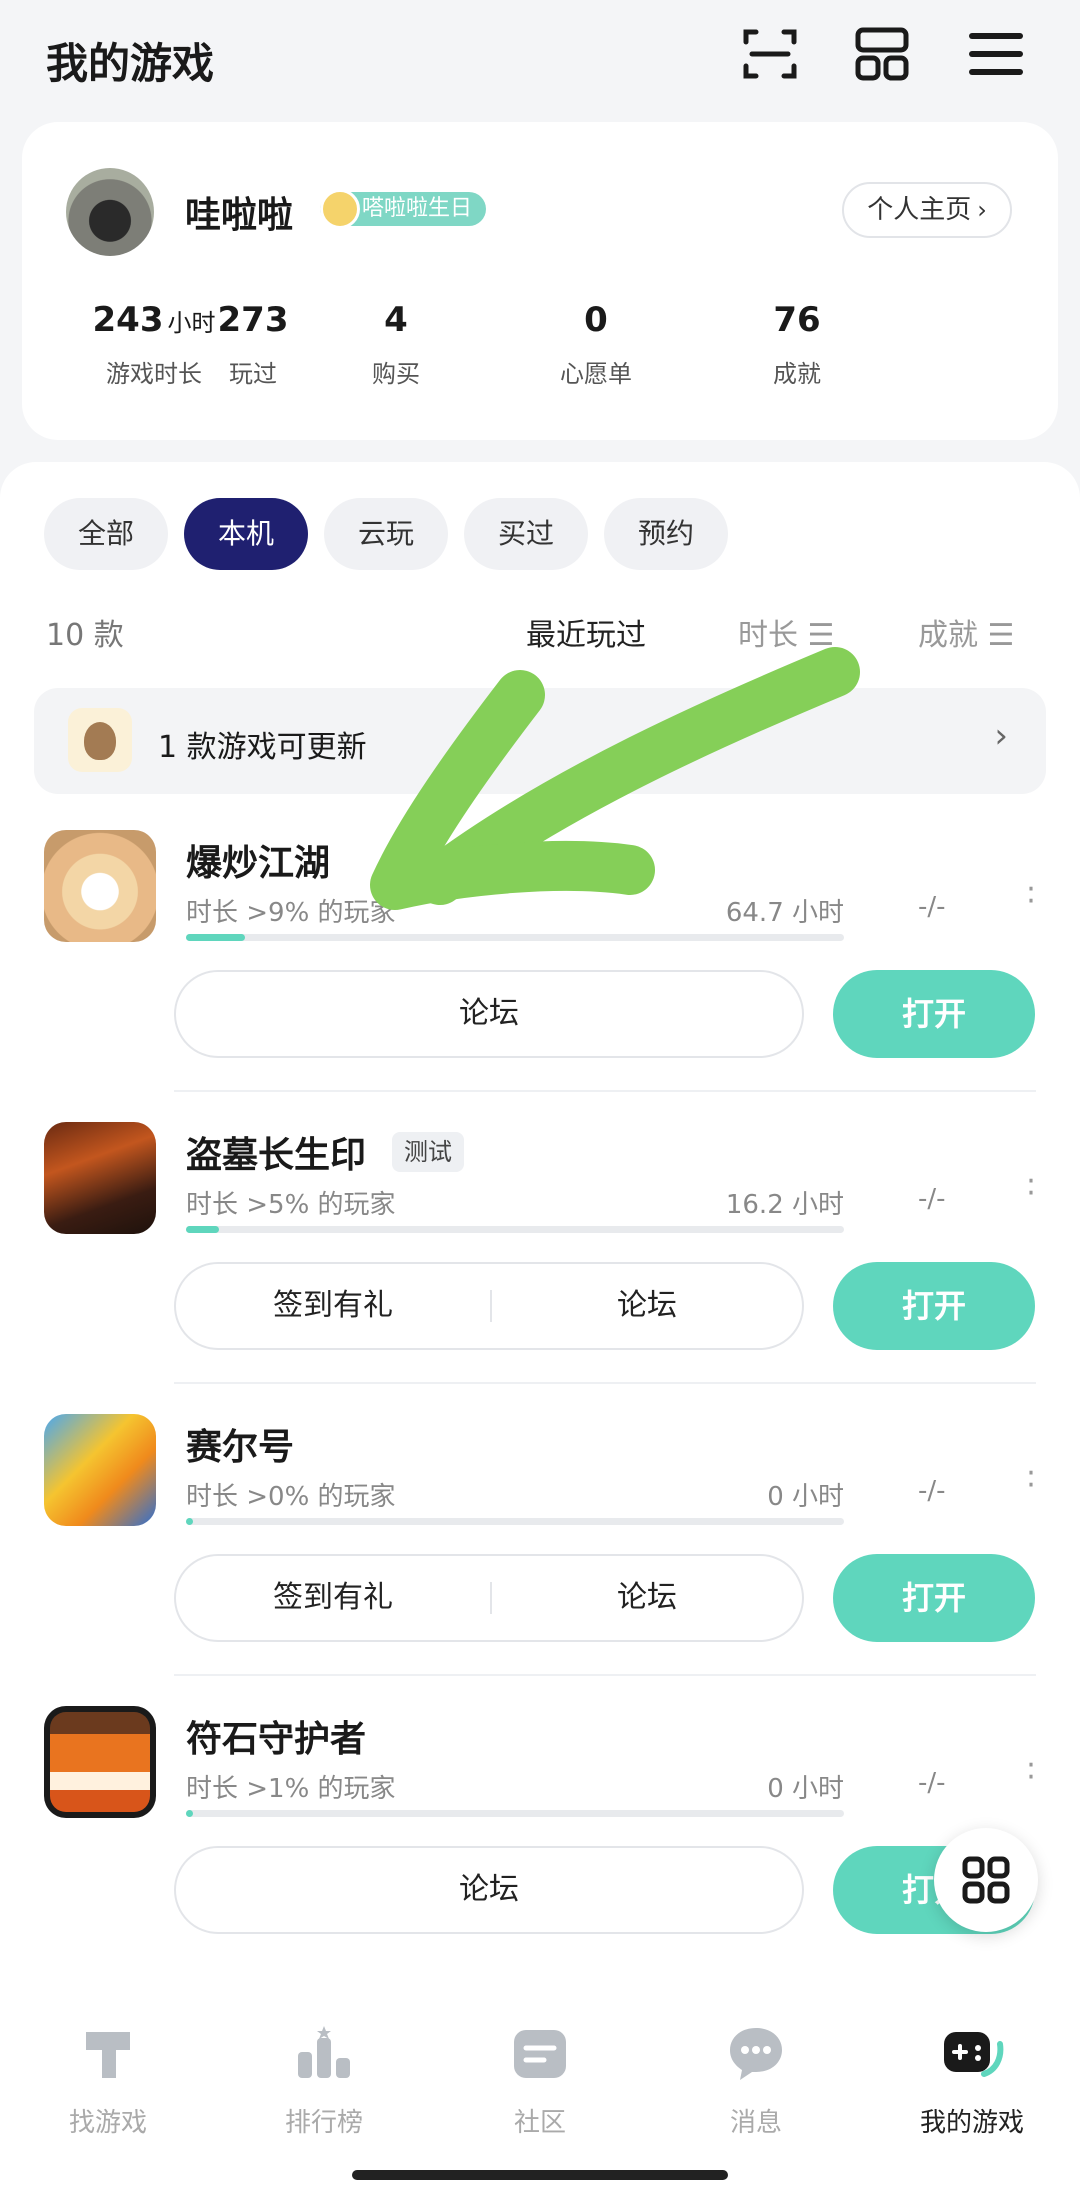 This screenshot has width=1080, height=2197. I want to click on game-icon-daomu, so click(100, 1178).